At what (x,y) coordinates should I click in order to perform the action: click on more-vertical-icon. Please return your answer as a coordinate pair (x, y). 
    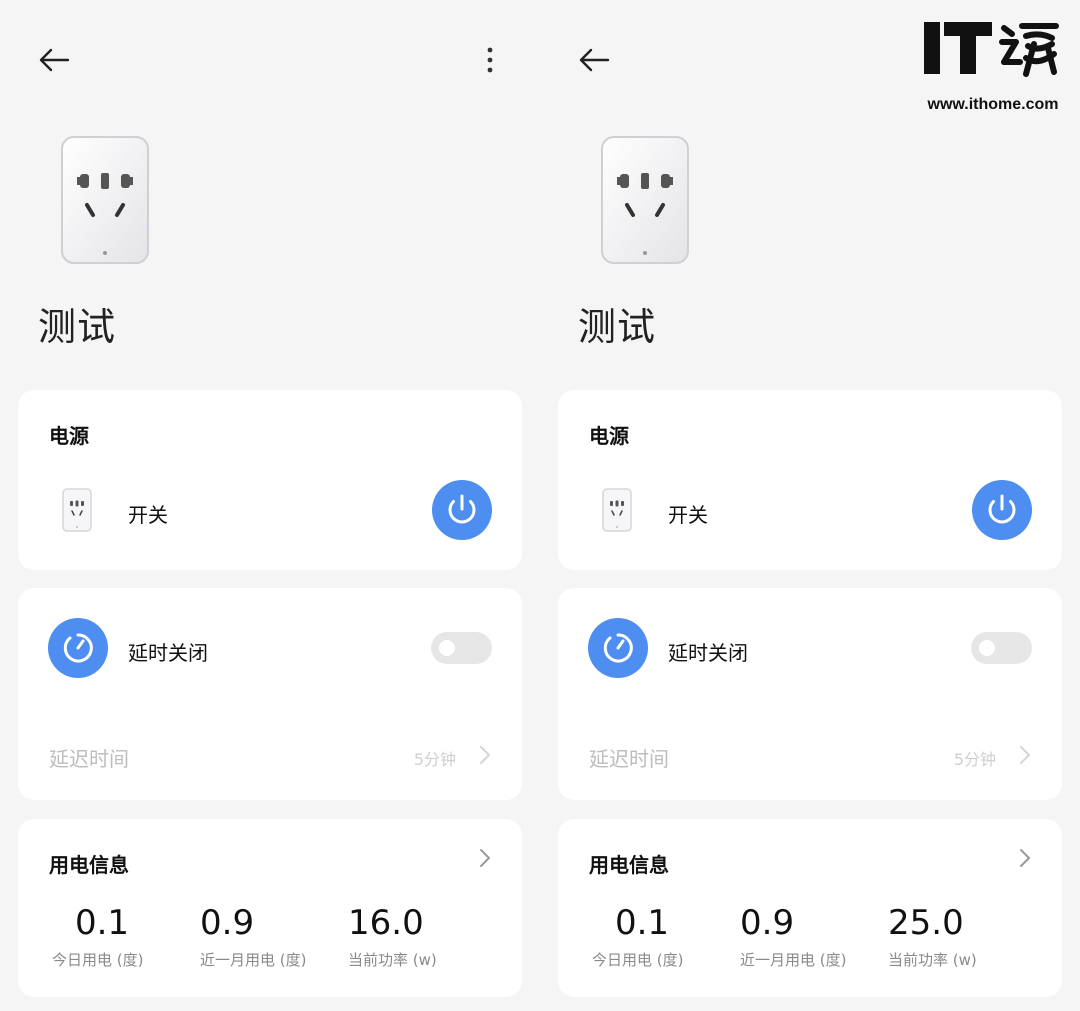
    Looking at the image, I should click on (490, 60).